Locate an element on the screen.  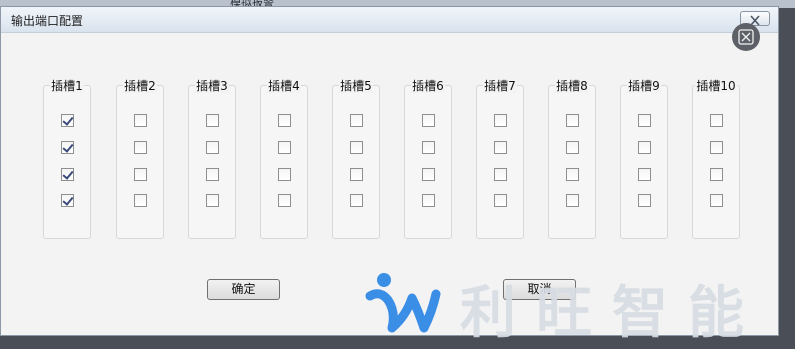
slot-7-port-4-checkbox is located at coordinates (500, 200).